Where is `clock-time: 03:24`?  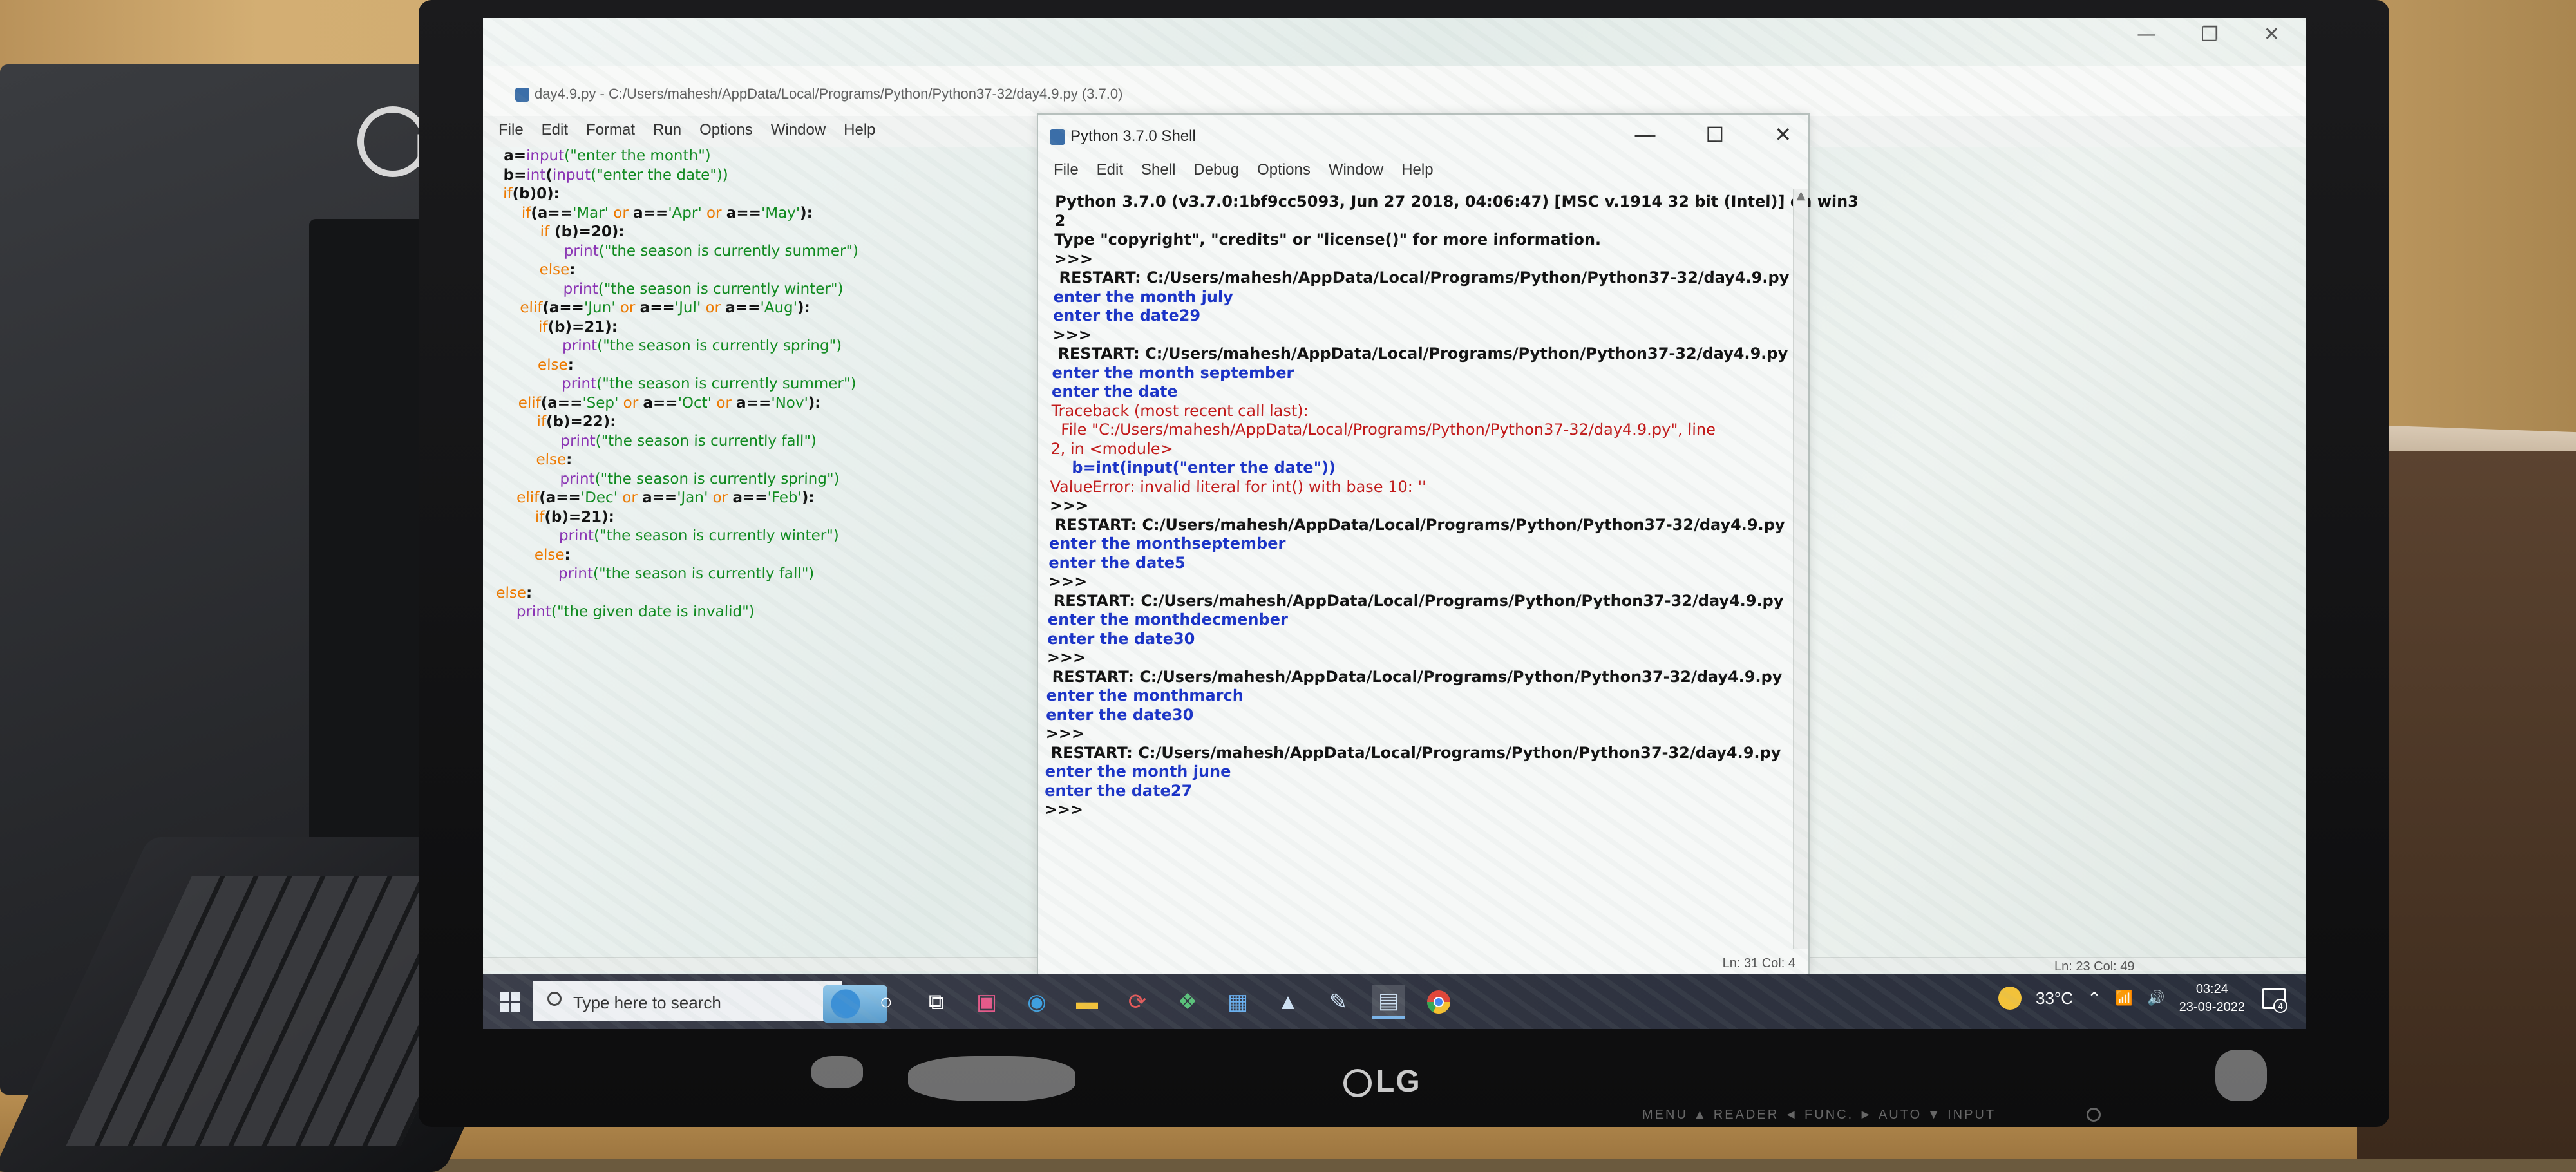
clock-time: 03:24 is located at coordinates (2211, 989).